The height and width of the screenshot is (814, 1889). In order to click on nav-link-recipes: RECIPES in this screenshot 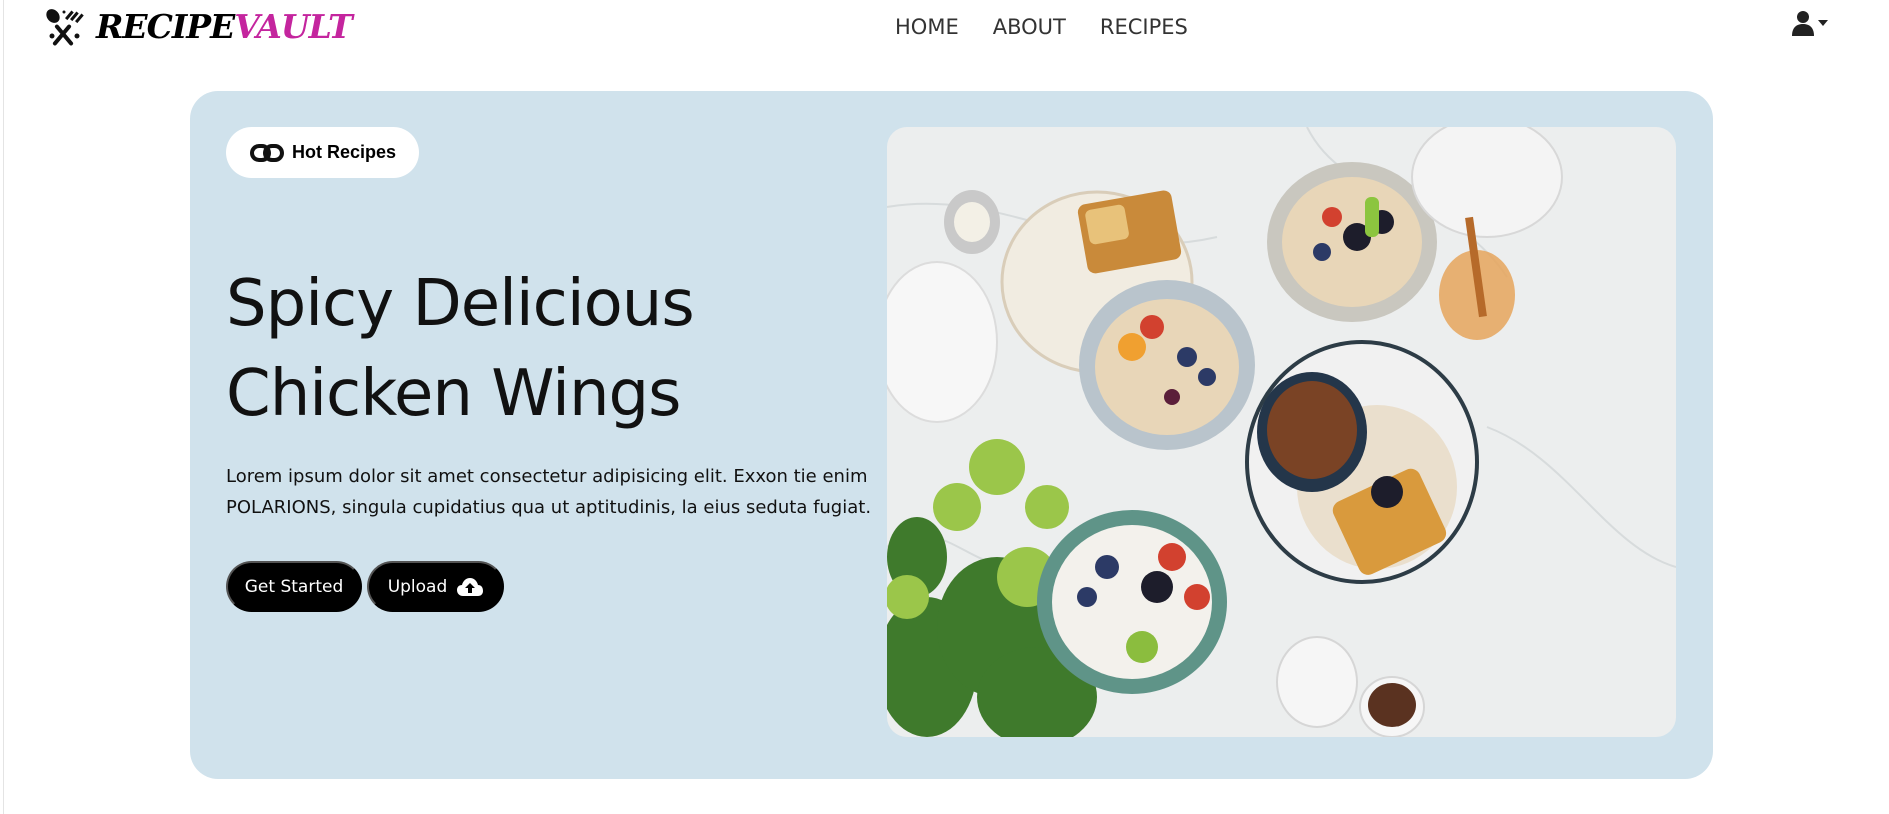, I will do `click(1144, 27)`.